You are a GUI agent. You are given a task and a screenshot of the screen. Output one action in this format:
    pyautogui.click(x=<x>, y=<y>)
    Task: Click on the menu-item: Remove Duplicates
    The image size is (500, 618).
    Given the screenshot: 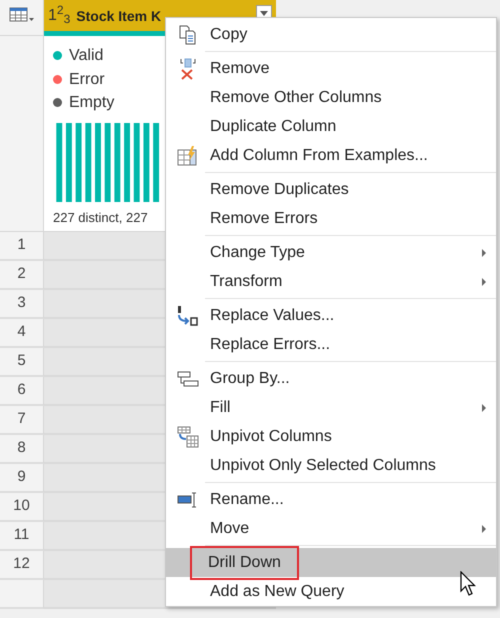 What is the action you would take?
    pyautogui.click(x=331, y=189)
    